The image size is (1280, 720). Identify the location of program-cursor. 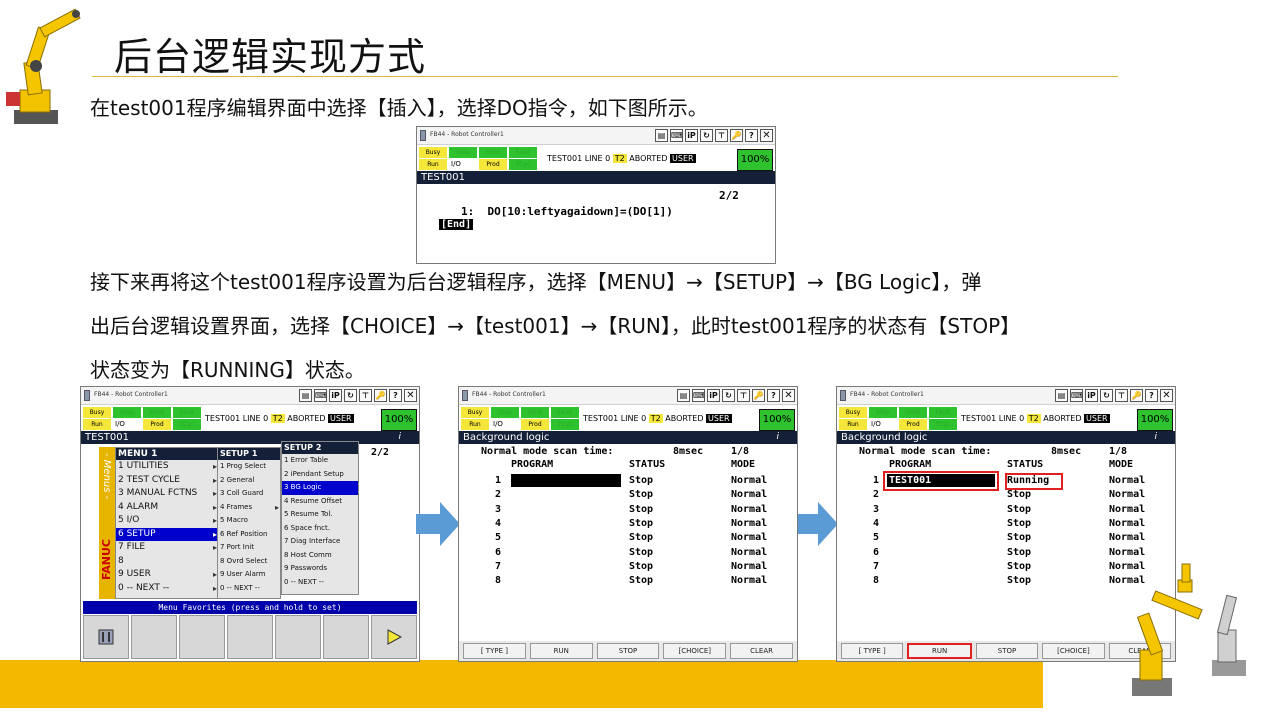
(566, 480).